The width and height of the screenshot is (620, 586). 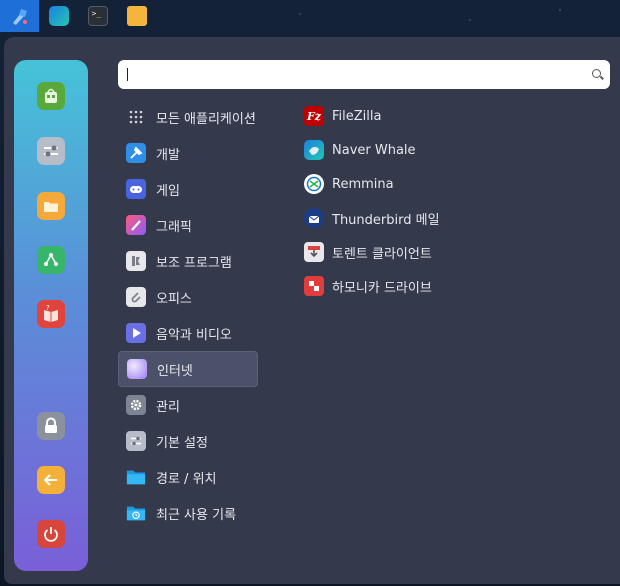 I want to click on lock-icon, so click(x=51, y=425).